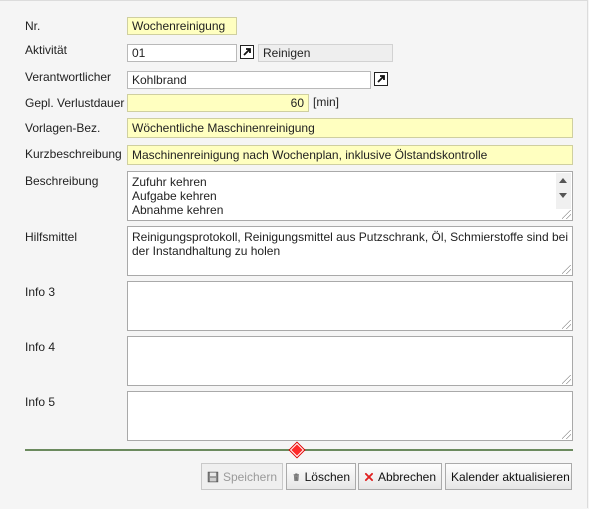  What do you see at coordinates (563, 191) in the screenshot?
I see `beschreibung-scrollbar` at bounding box center [563, 191].